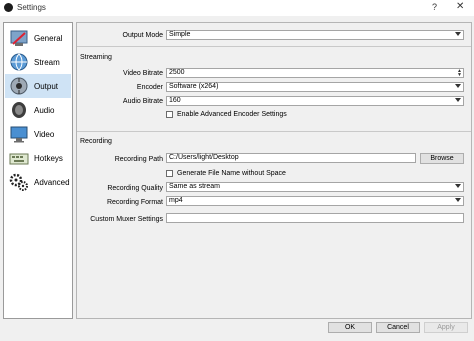  What do you see at coordinates (47, 62) in the screenshot?
I see `sidebar-item-label: Stream` at bounding box center [47, 62].